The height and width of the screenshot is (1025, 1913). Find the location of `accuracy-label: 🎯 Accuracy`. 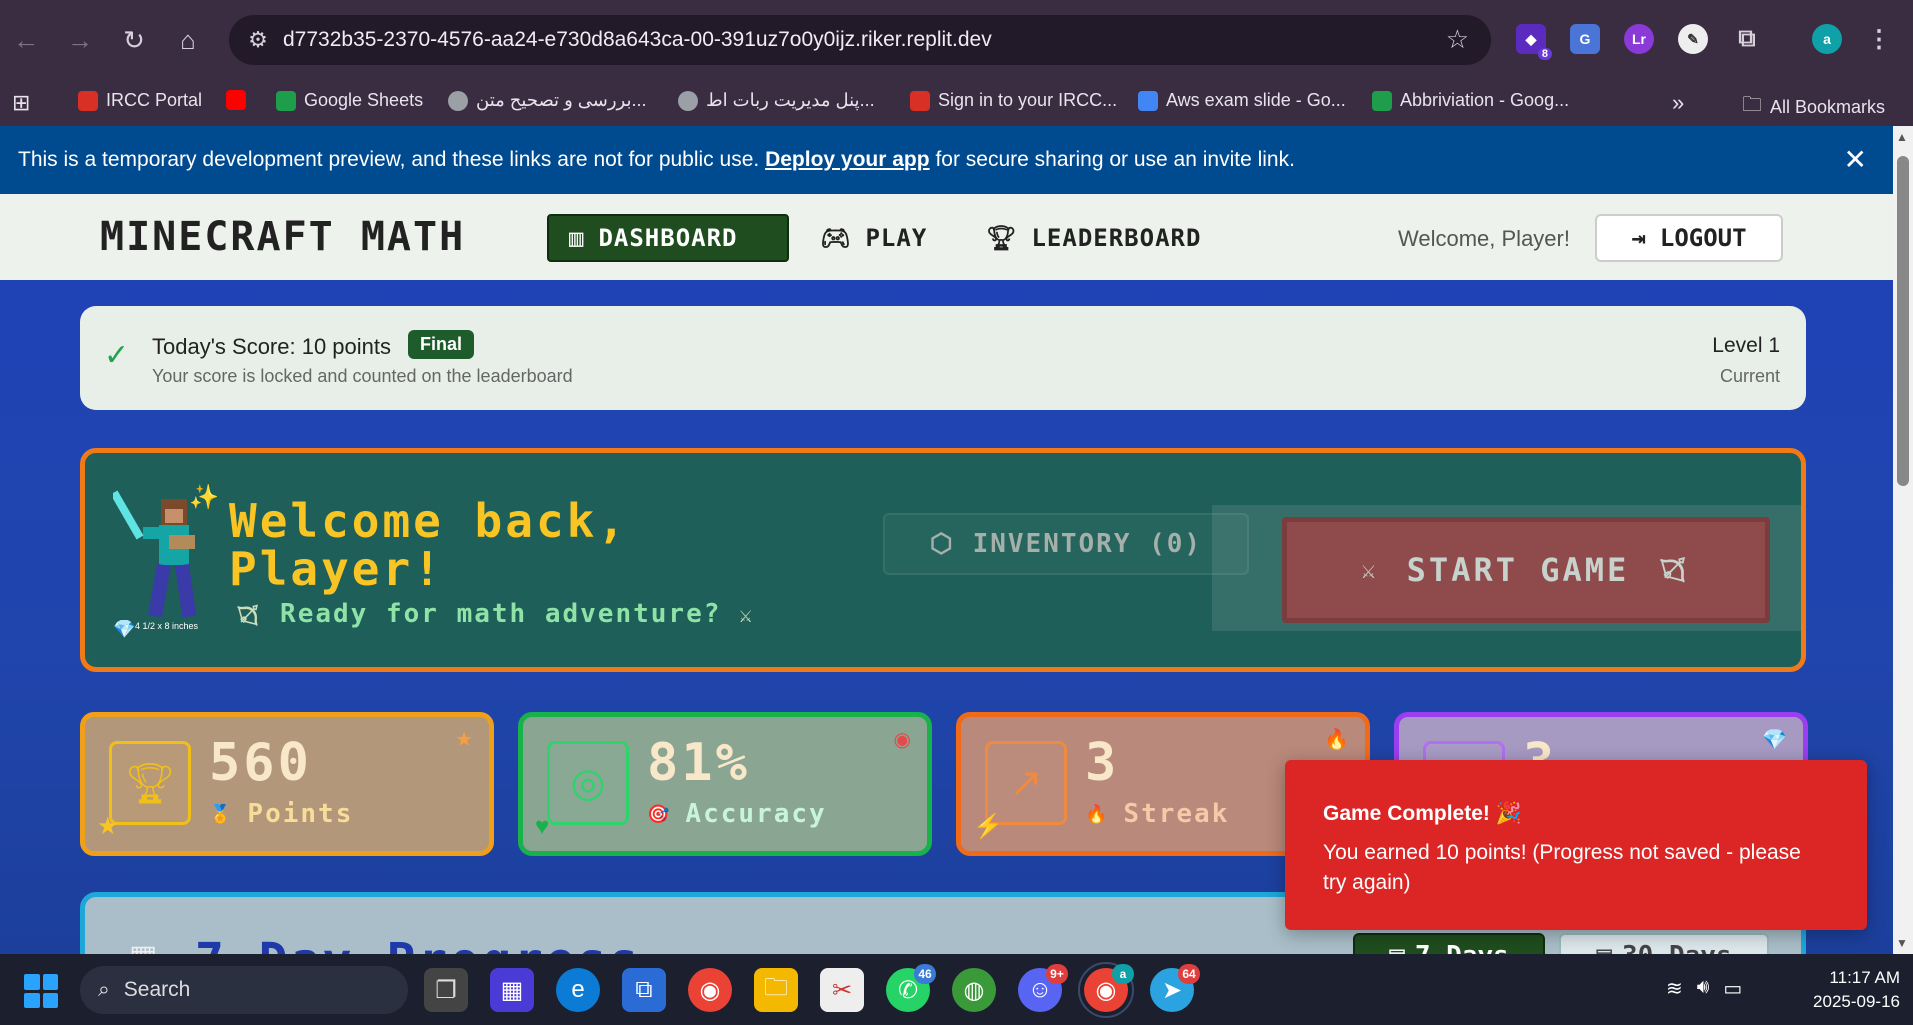

accuracy-label: 🎯 Accuracy is located at coordinates (737, 814).